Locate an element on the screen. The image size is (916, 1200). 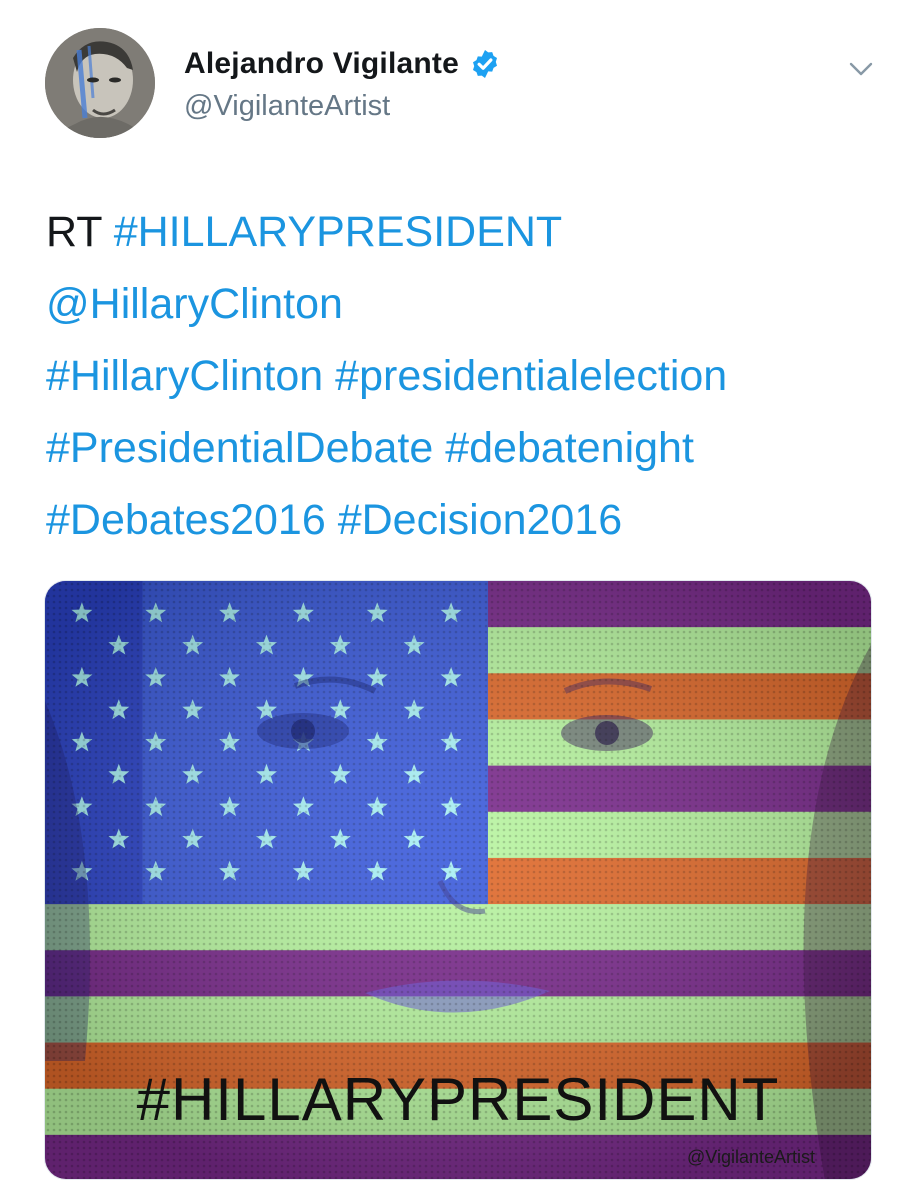
chevron-down-icon is located at coordinates (861, 69).